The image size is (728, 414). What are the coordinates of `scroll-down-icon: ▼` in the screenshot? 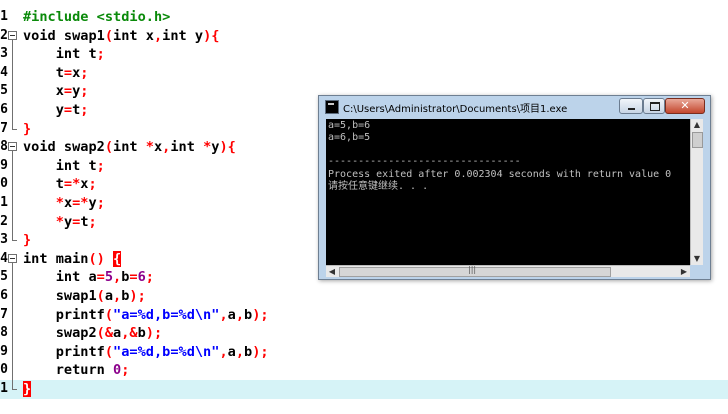 It's located at (697, 259).